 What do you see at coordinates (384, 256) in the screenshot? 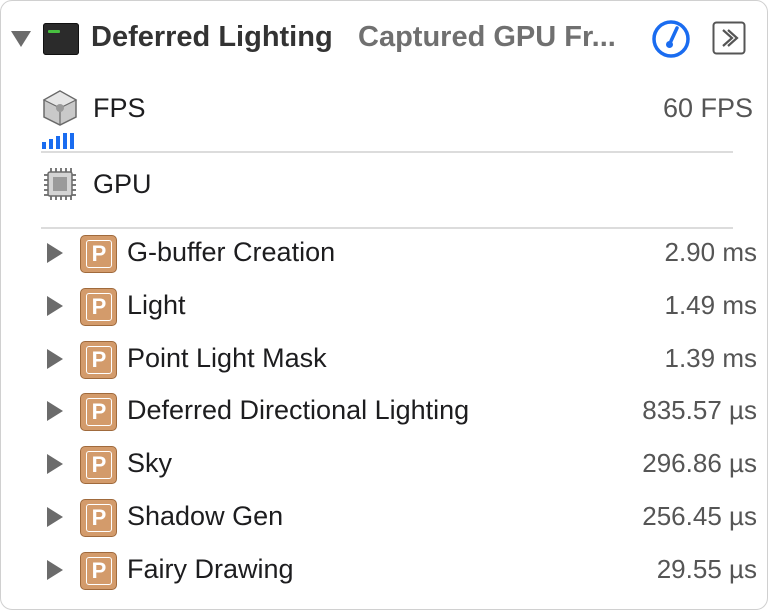
I see `render-pass-row: P G-buffer Creation 2.90 ms` at bounding box center [384, 256].